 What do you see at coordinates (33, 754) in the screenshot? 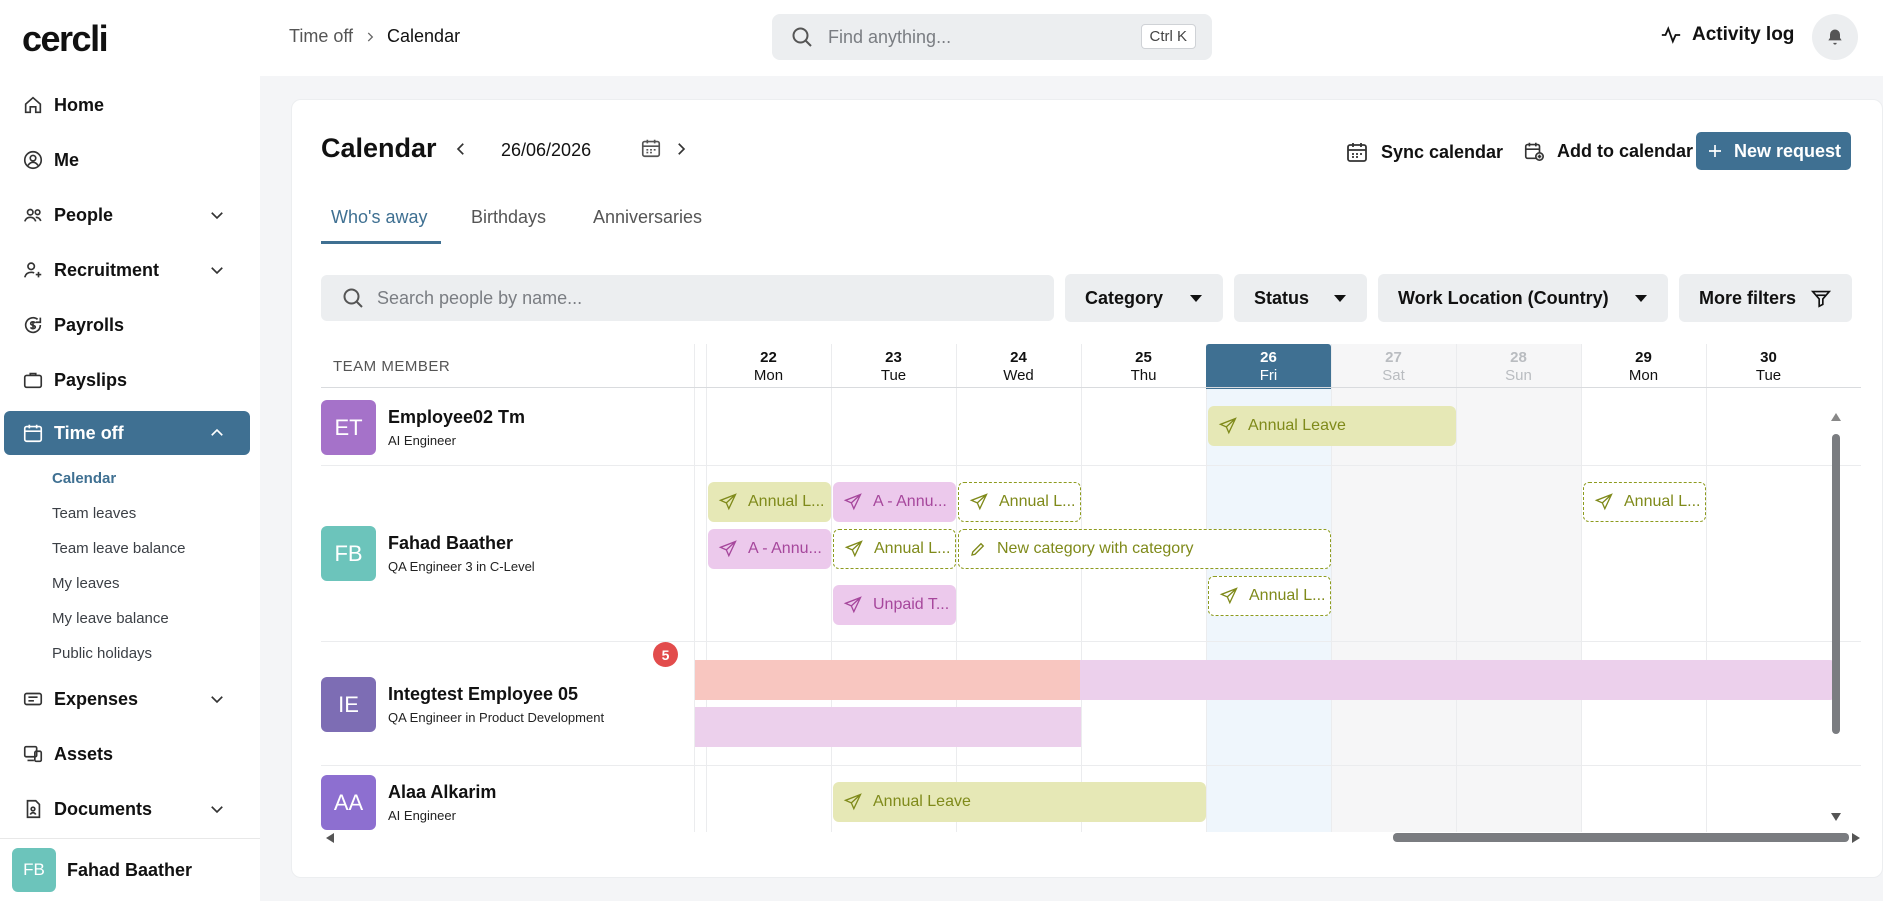
I see `devices-icon` at bounding box center [33, 754].